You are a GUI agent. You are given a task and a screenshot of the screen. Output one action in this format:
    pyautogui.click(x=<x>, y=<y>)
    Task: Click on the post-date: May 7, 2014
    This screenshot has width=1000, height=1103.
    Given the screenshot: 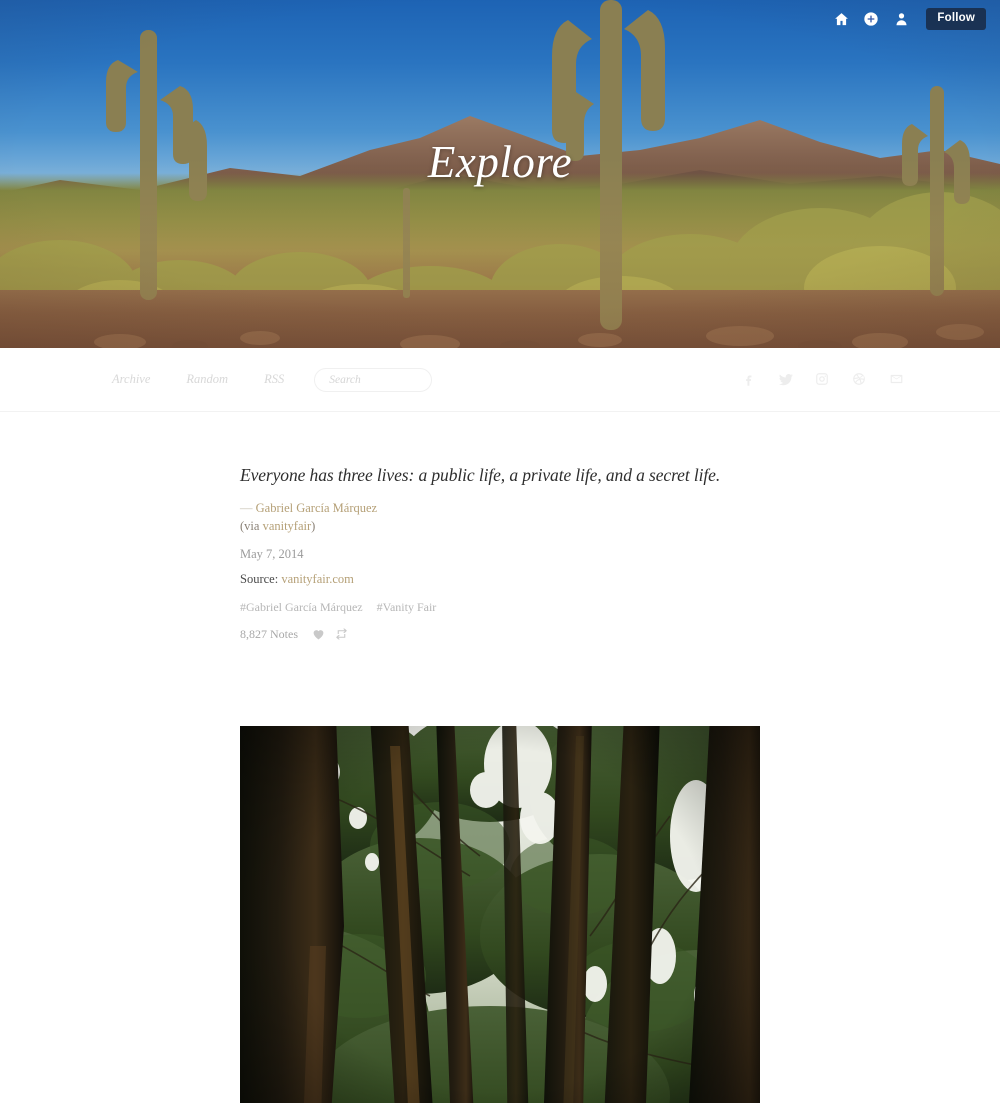 What is the action you would take?
    pyautogui.click(x=272, y=553)
    